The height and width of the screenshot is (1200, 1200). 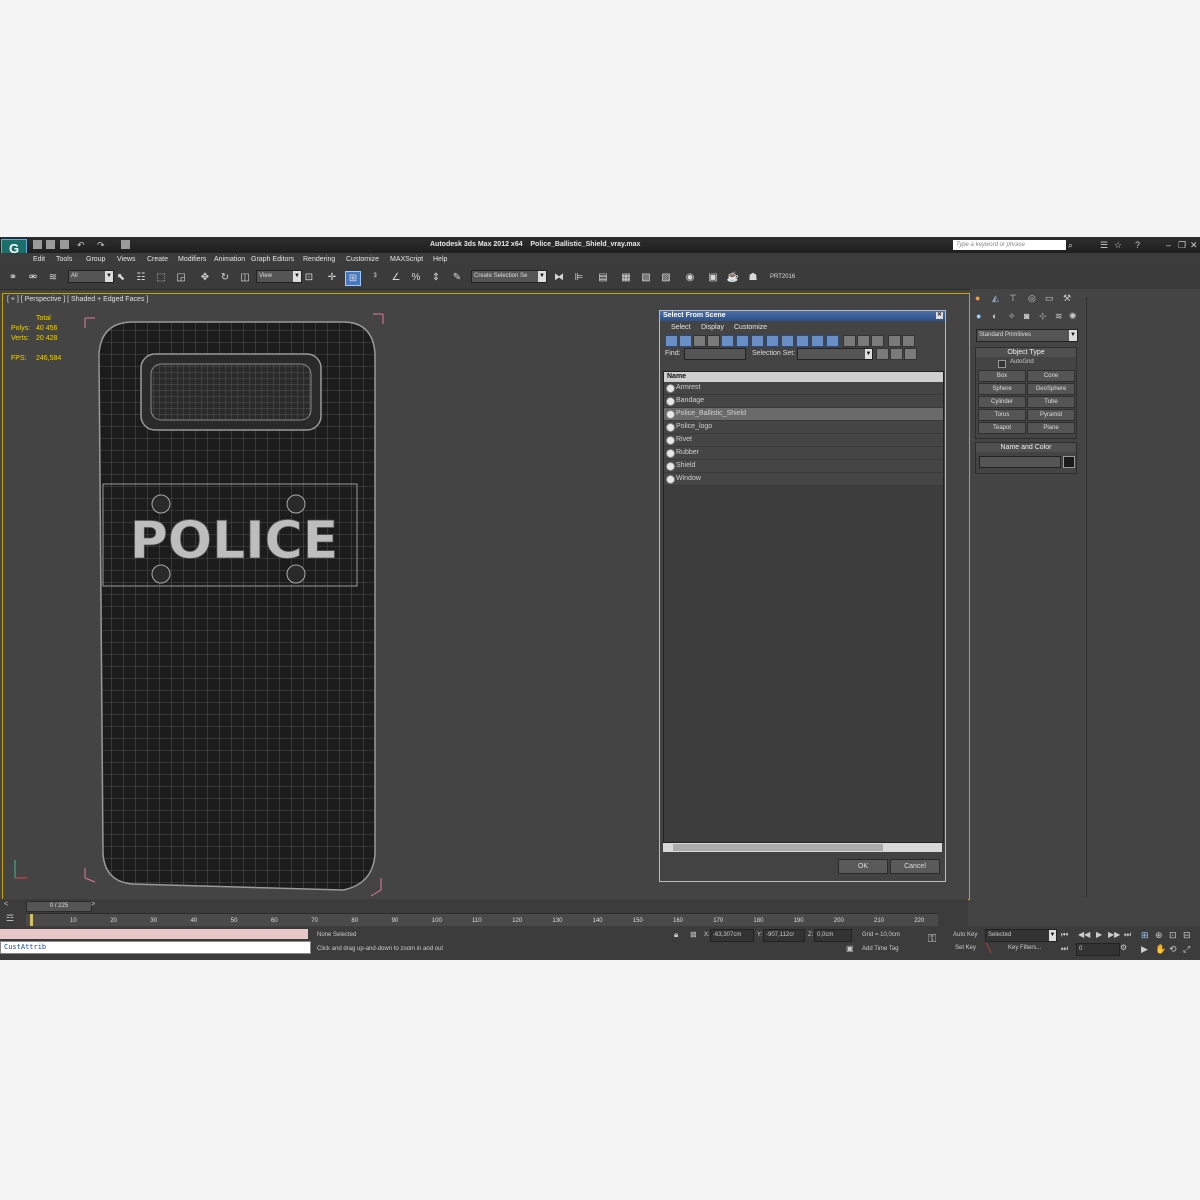 What do you see at coordinates (803, 479) in the screenshot?
I see `list-item: Window` at bounding box center [803, 479].